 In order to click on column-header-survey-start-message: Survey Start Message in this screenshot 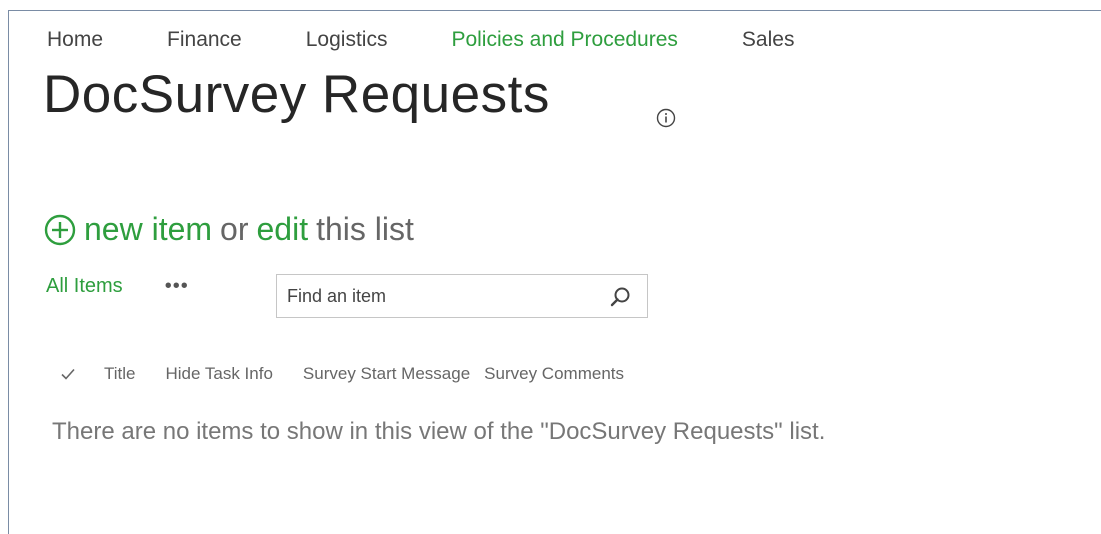, I will do `click(386, 374)`.